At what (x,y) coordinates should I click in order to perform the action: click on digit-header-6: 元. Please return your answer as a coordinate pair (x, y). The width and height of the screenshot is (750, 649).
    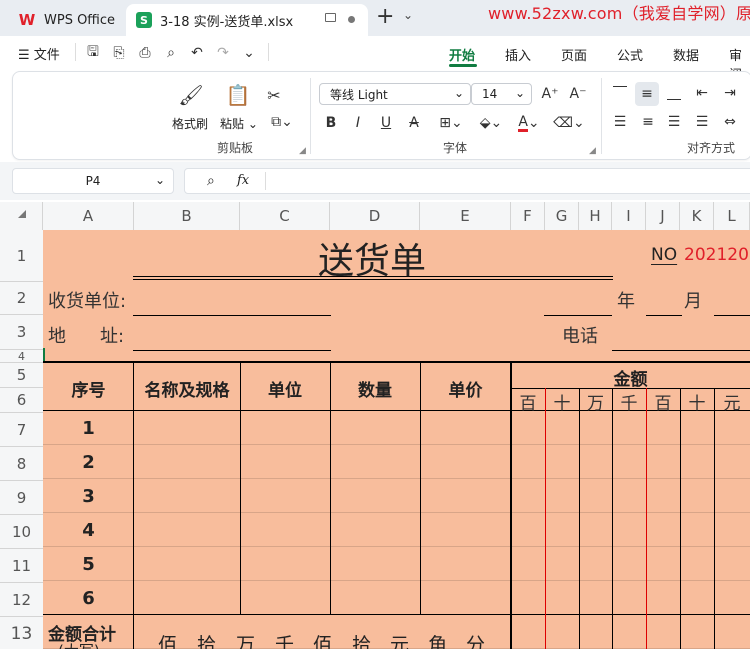
    Looking at the image, I should click on (732, 404).